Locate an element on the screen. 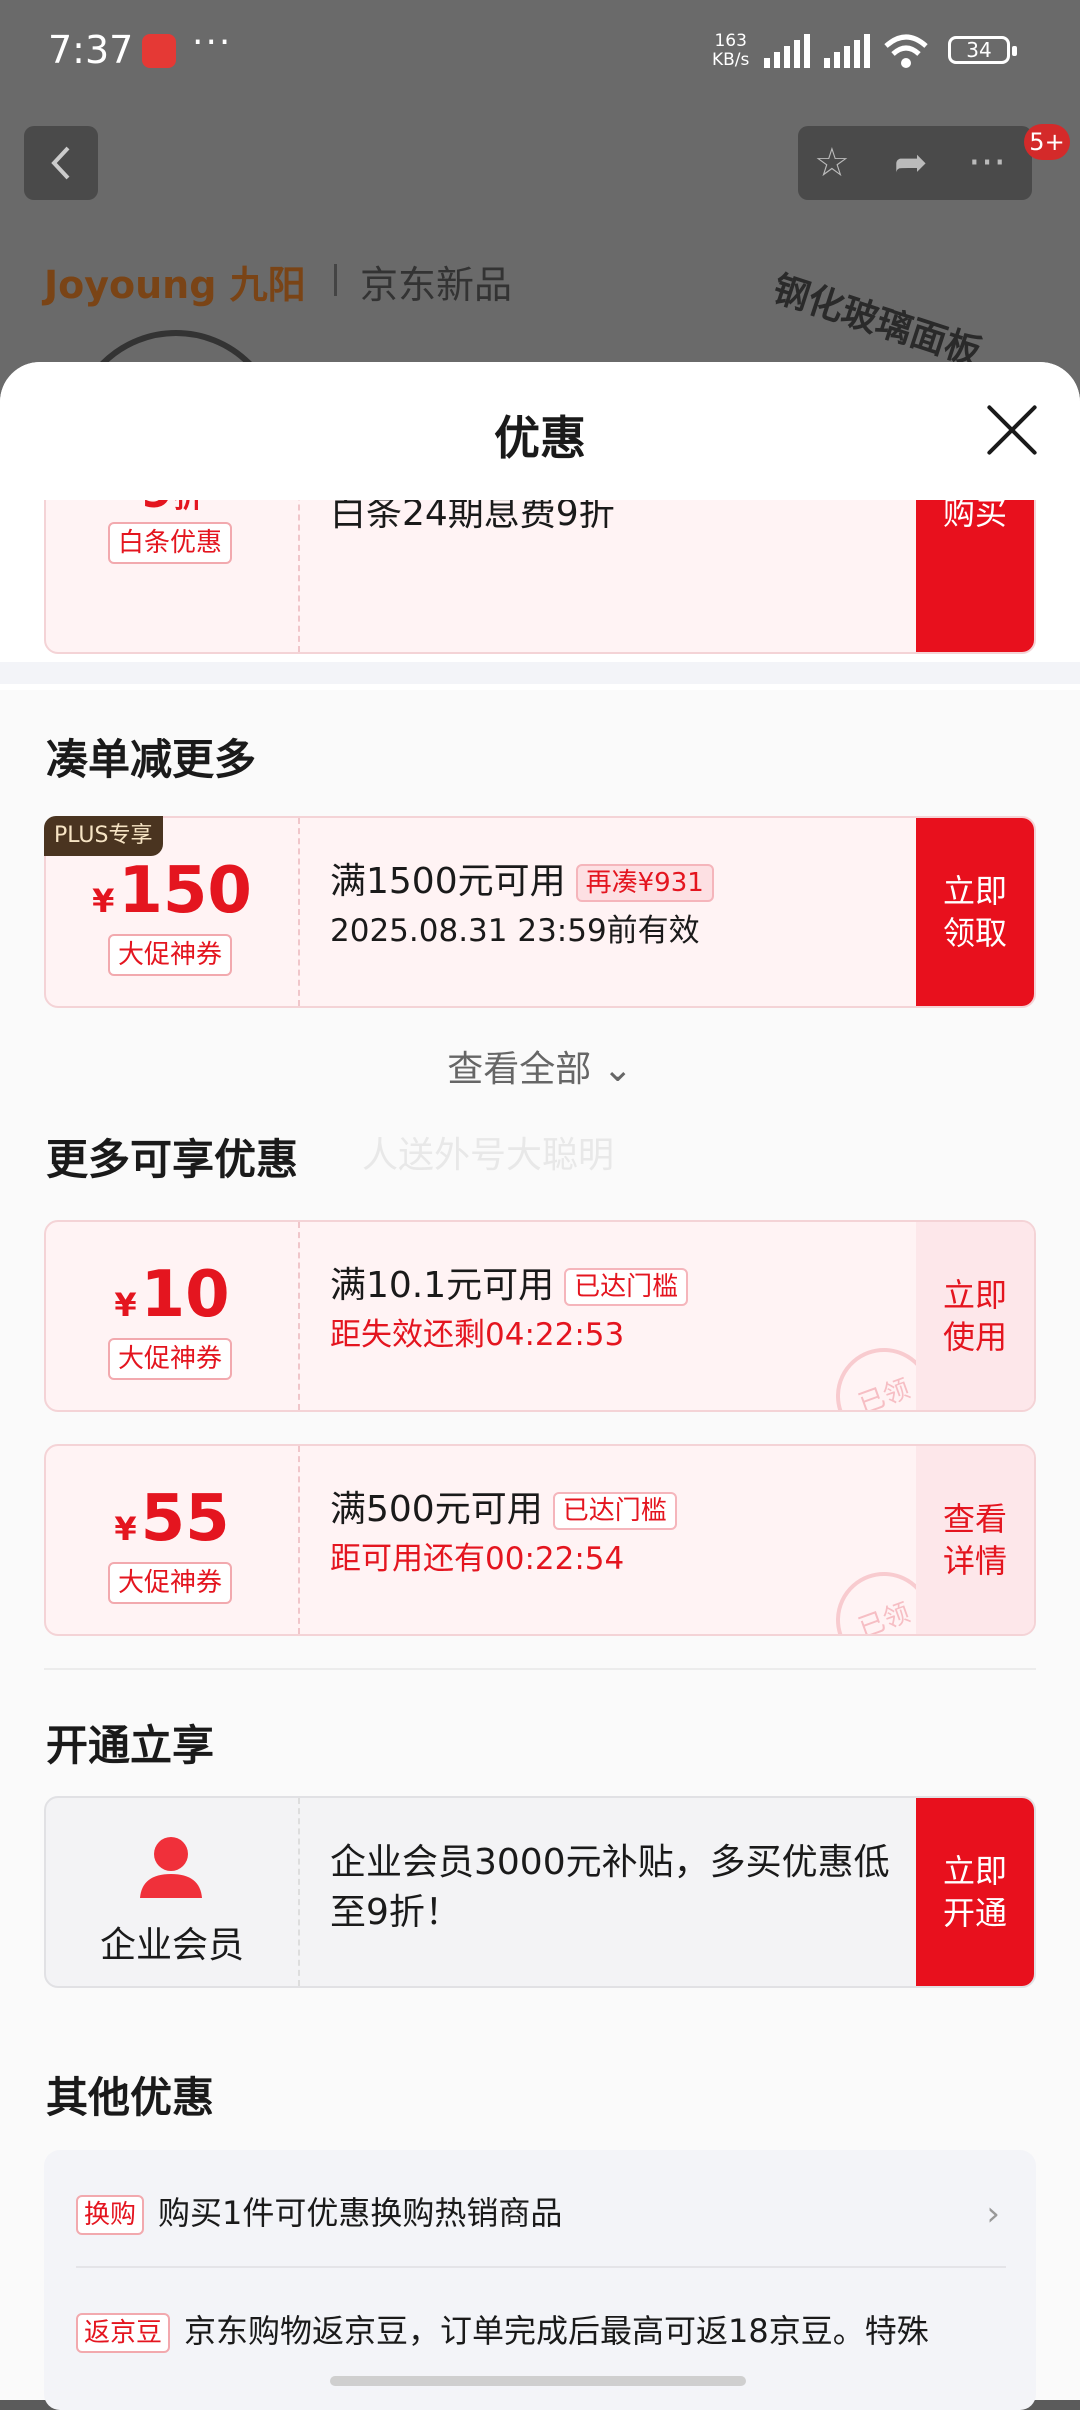 Image resolution: width=1080 pixels, height=2410 pixels. top-actions: ☆ ➦ ··· is located at coordinates (915, 163).